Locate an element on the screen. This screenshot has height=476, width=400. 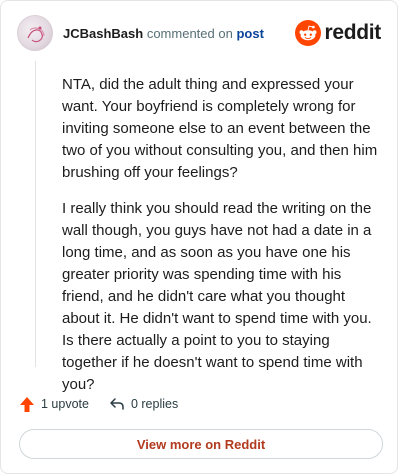
avatar-scribble-icon is located at coordinates (36, 34).